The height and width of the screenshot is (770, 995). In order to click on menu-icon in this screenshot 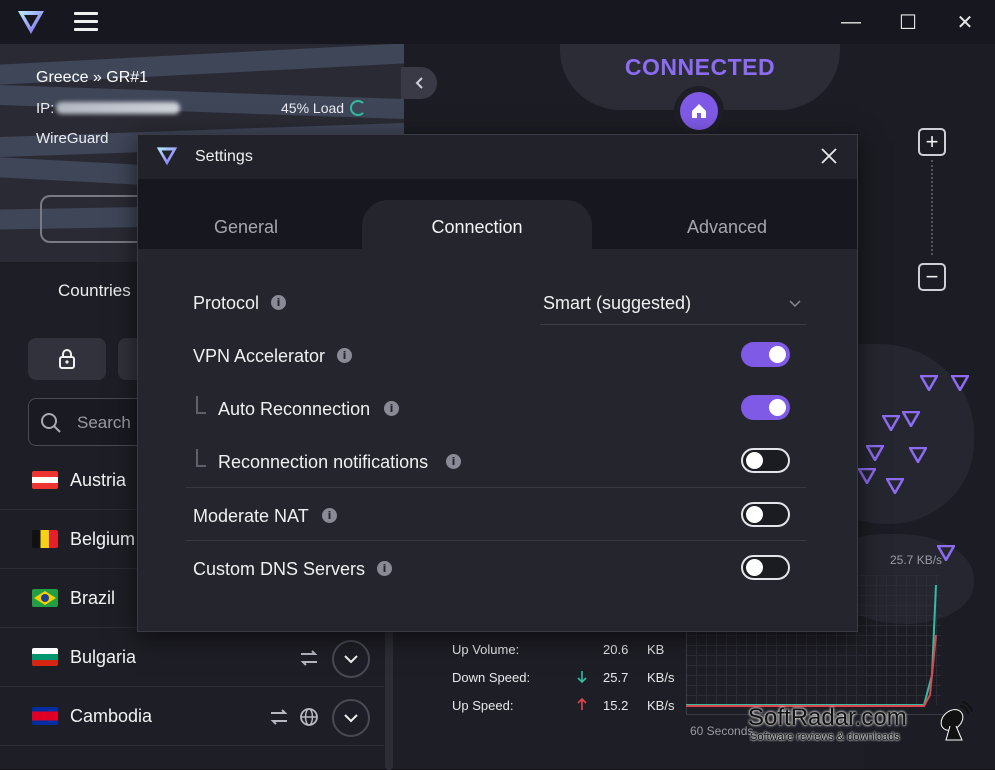, I will do `click(86, 22)`.